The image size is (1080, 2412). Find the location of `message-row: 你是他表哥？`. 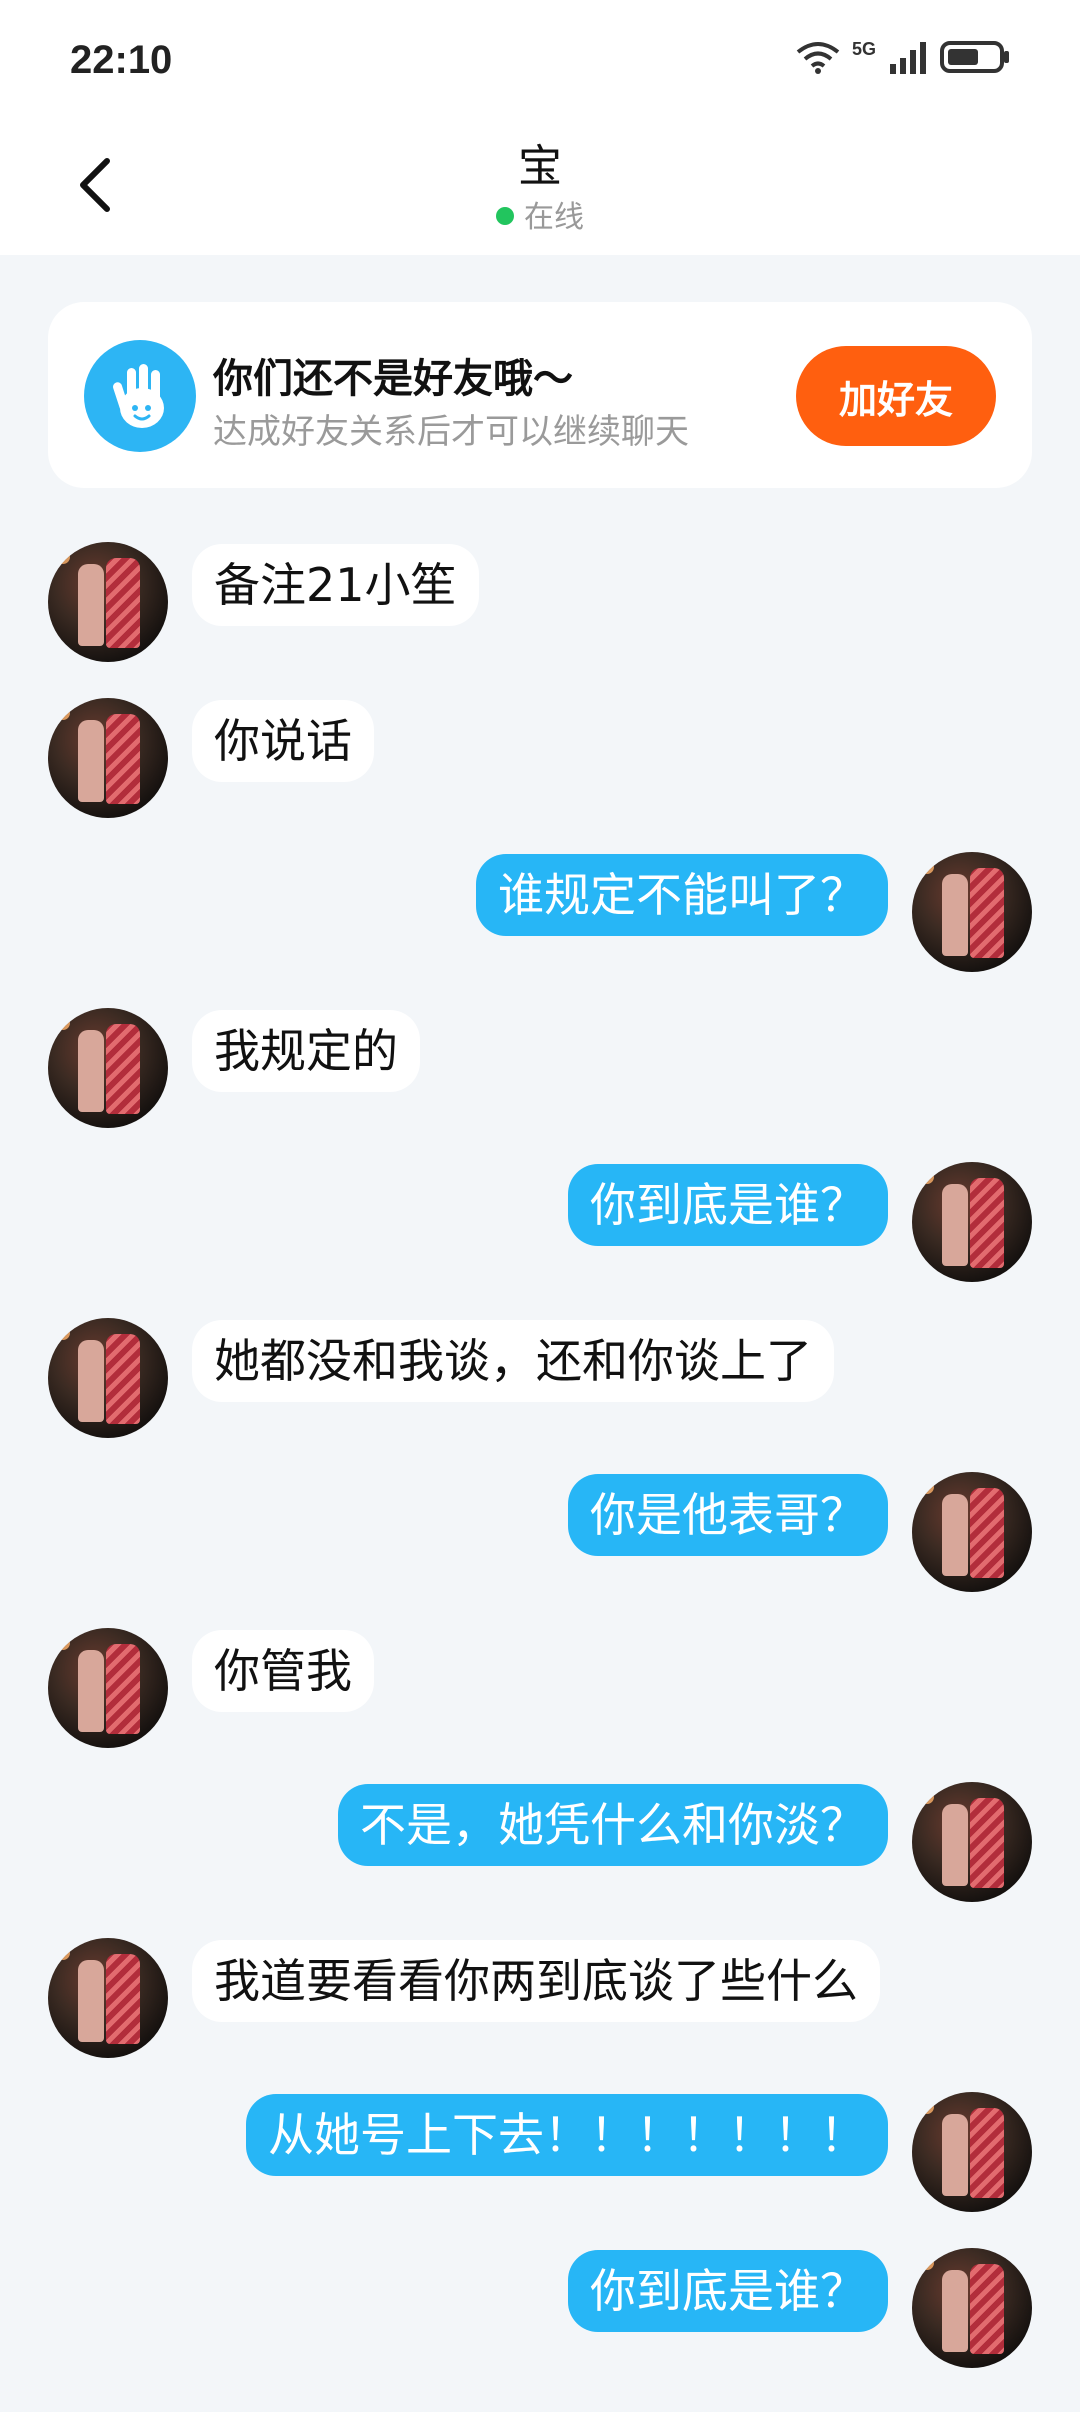

message-row: 你是他表哥？ is located at coordinates (540, 1532).